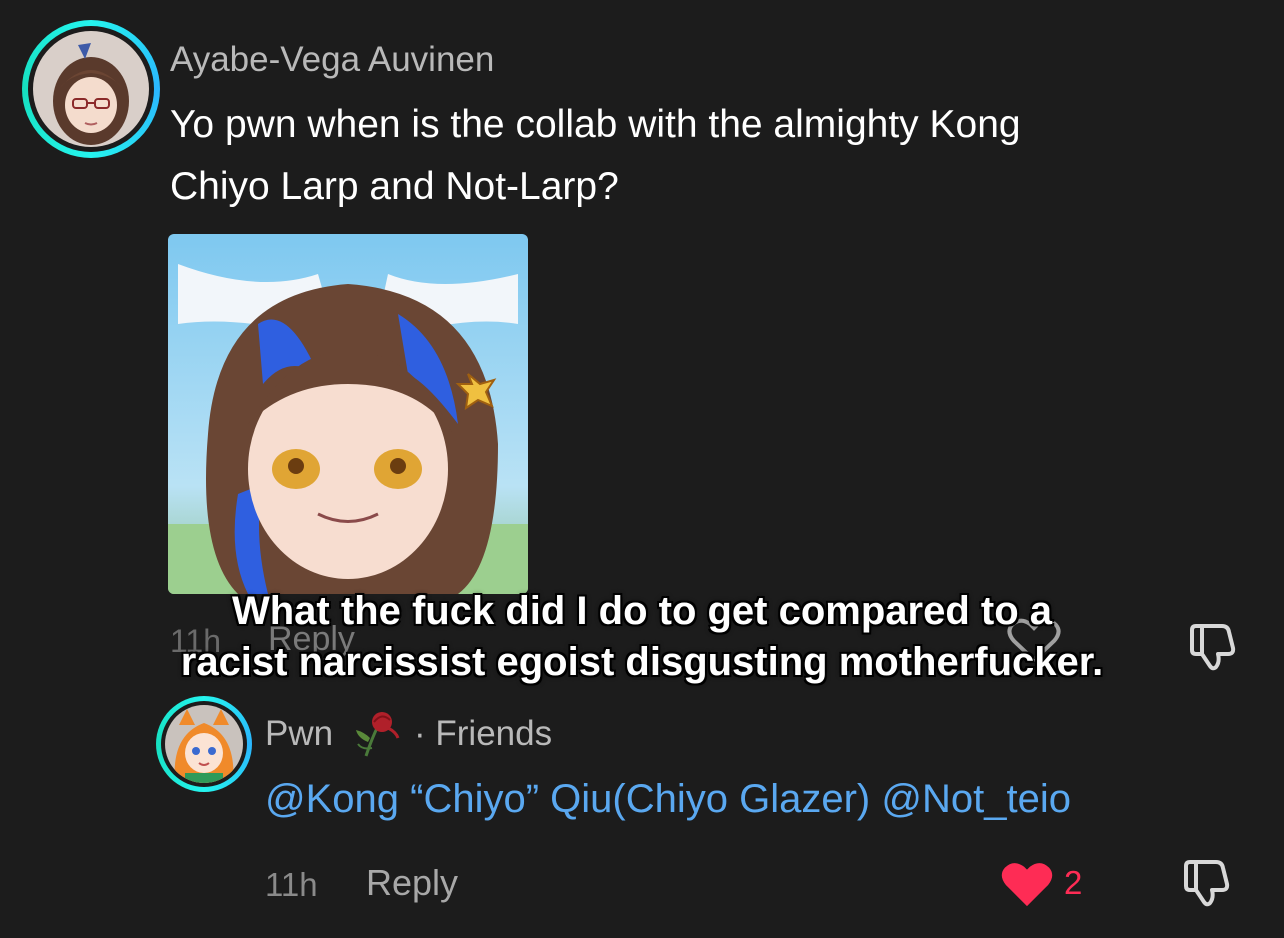 This screenshot has width=1284, height=938. I want to click on reply-avatar-image, so click(204, 744).